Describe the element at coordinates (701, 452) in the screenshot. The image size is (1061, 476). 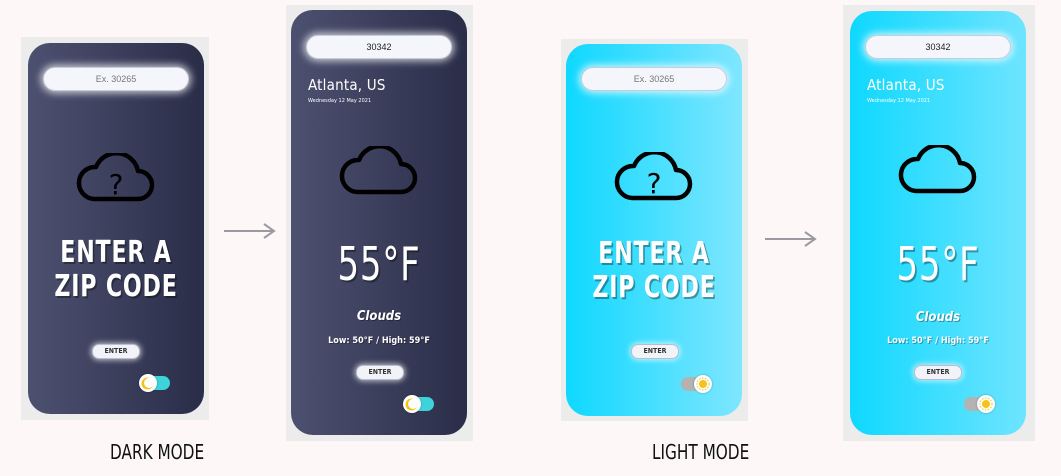
I see `light-mode-caption: LIGHT MODE` at that location.